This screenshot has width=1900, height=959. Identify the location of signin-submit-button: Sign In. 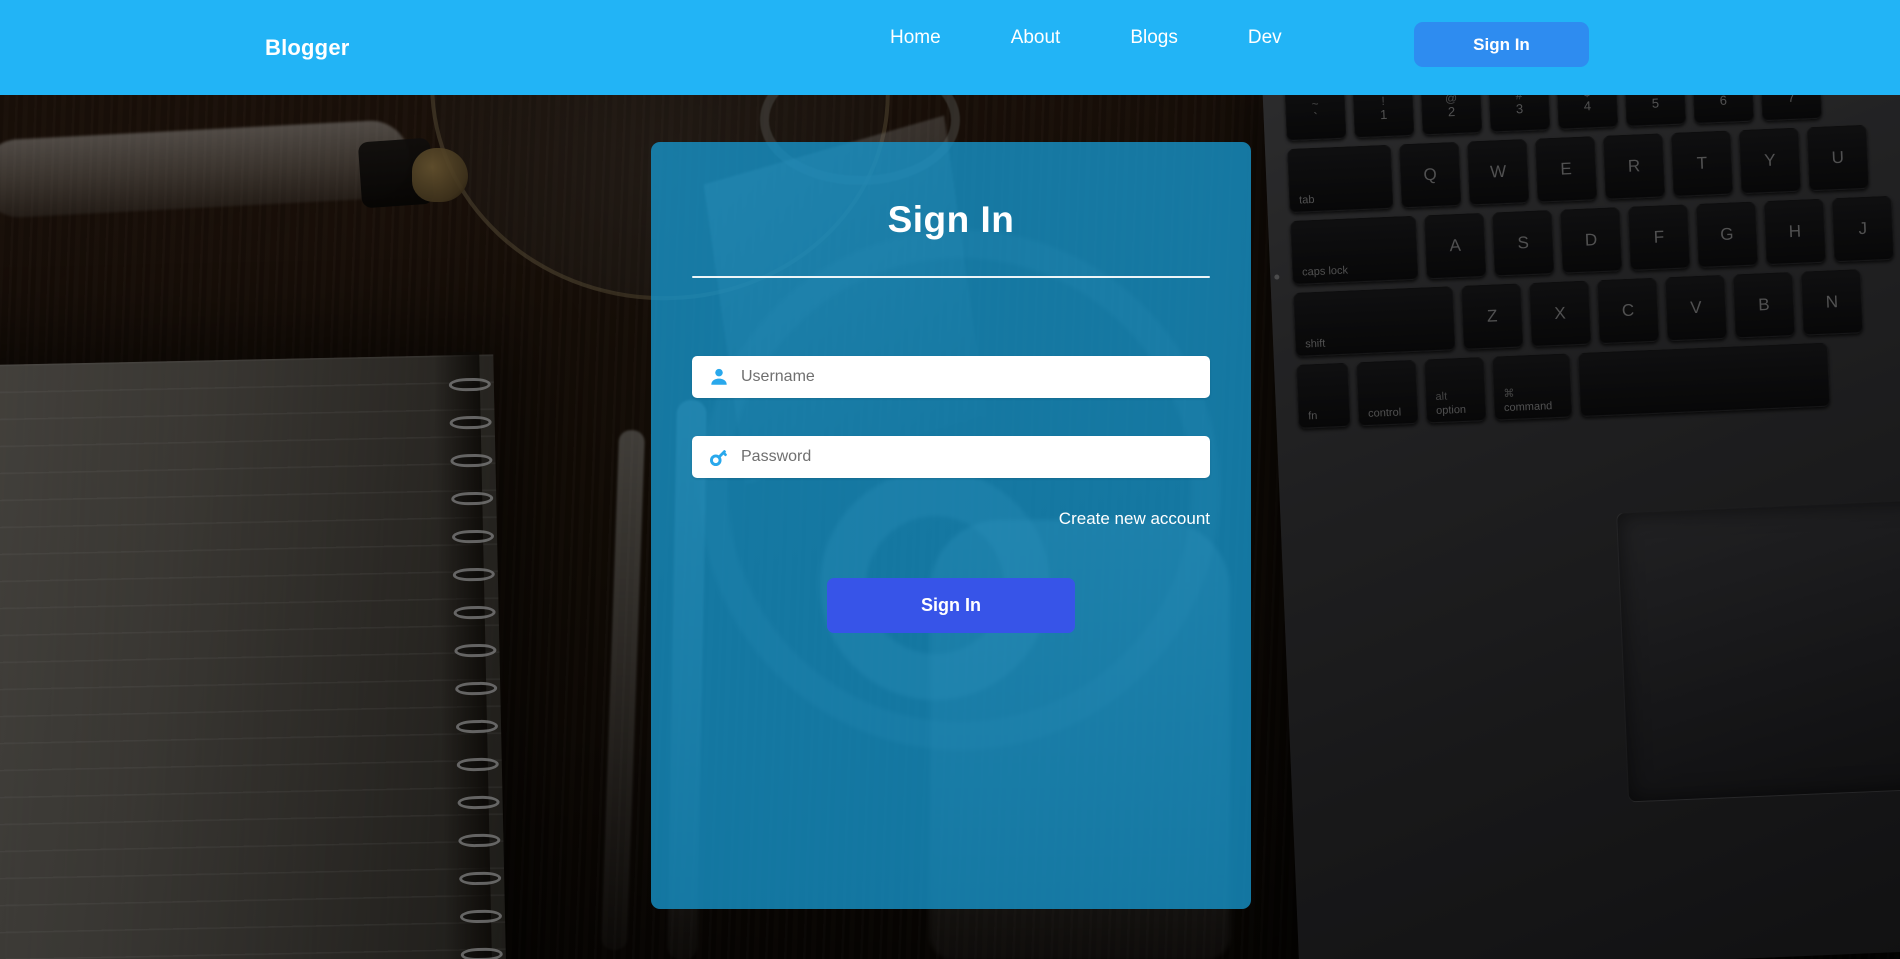
(951, 605).